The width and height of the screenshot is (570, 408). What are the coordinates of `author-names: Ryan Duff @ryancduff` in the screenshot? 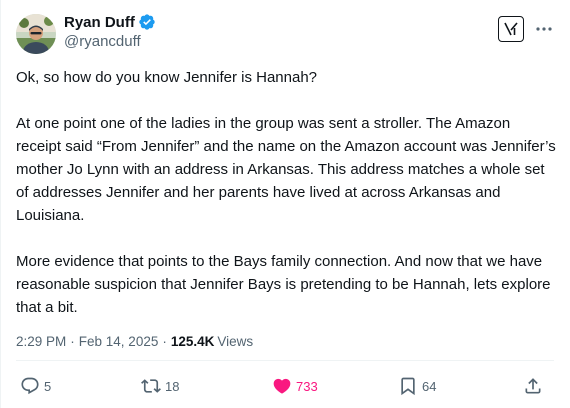 It's located at (110, 32).